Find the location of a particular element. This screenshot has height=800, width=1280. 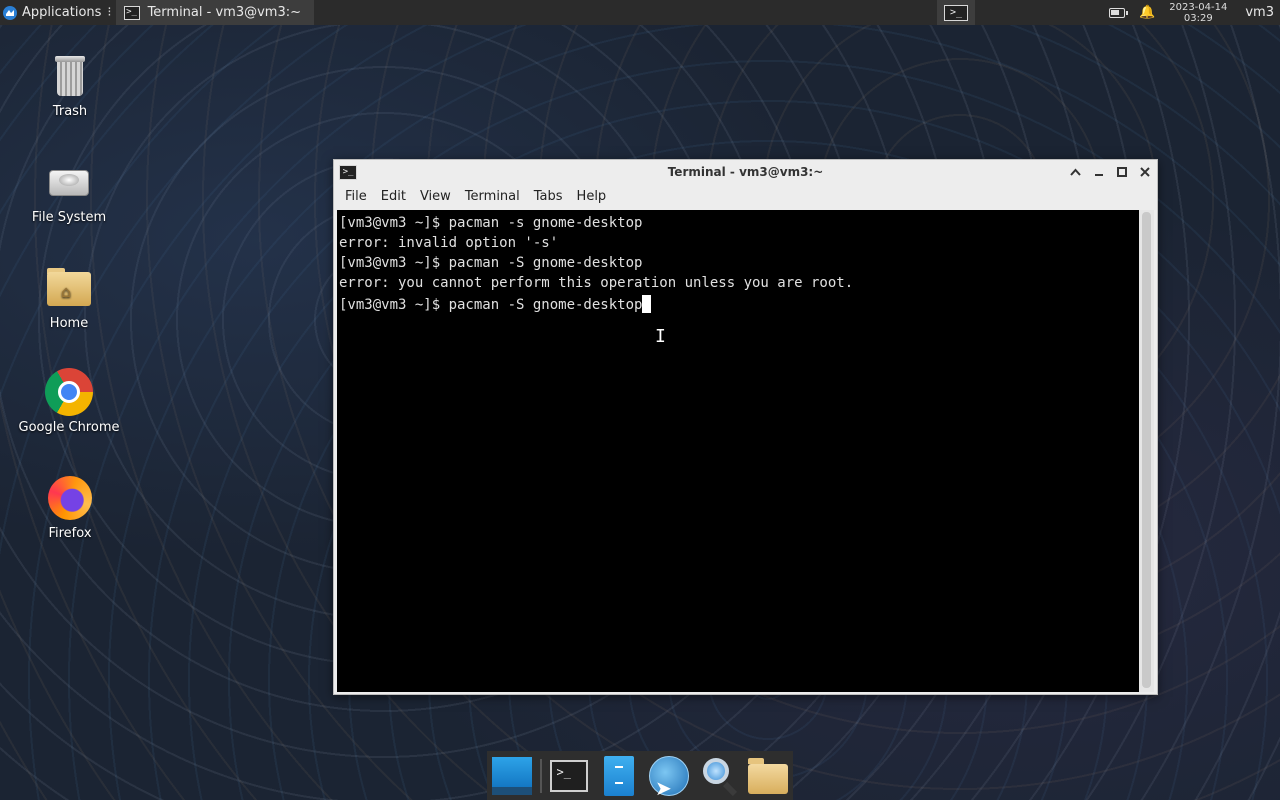

close-icon is located at coordinates (1144, 172).